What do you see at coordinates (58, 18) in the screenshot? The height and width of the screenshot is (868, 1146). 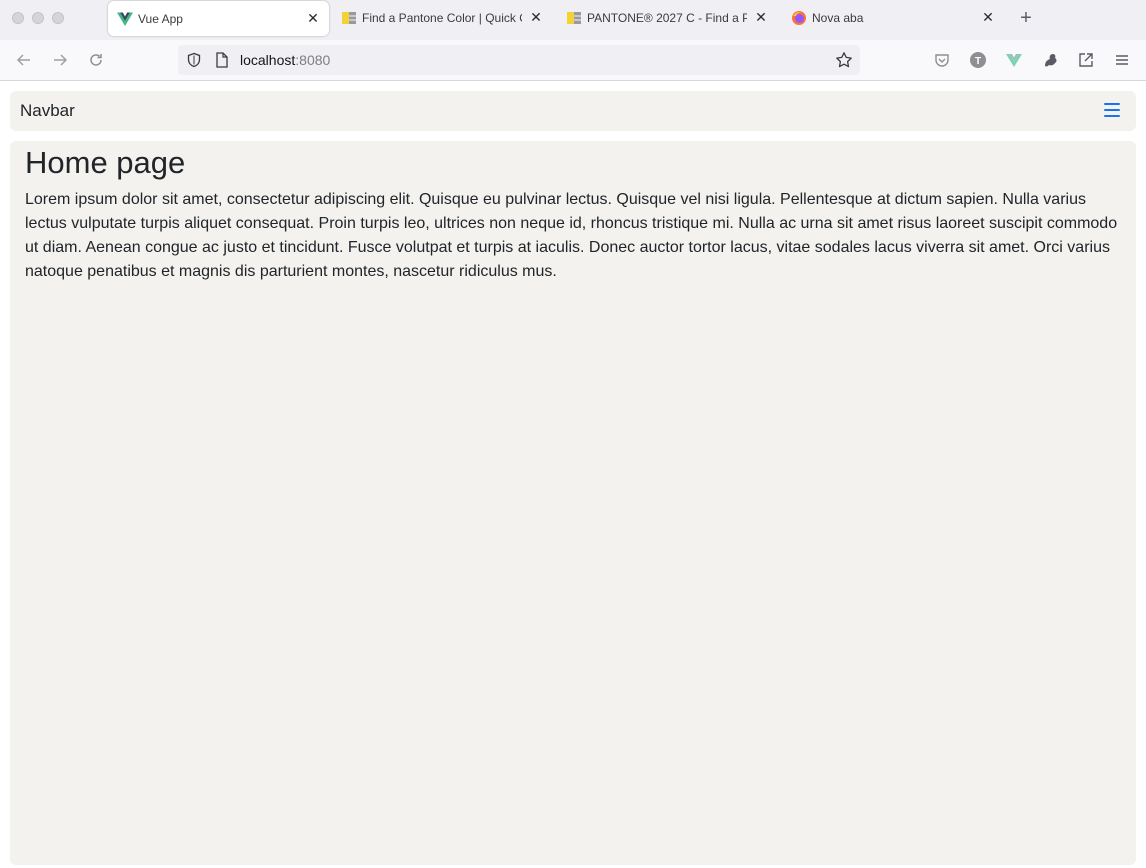 I see `zoom-window-button` at bounding box center [58, 18].